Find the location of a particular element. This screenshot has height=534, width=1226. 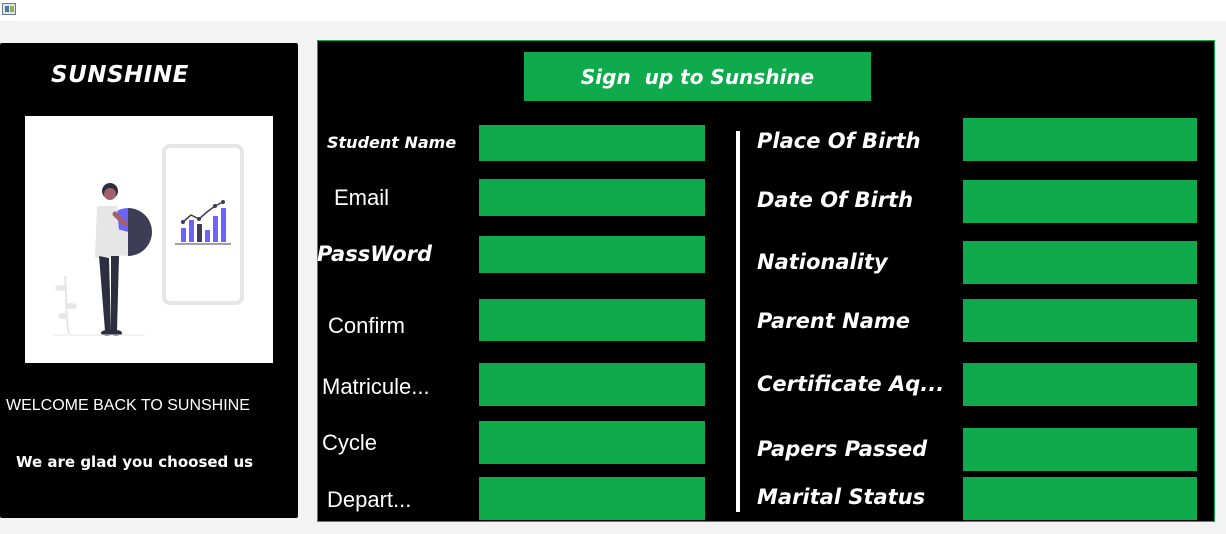

window-titlebar is located at coordinates (613, 10).